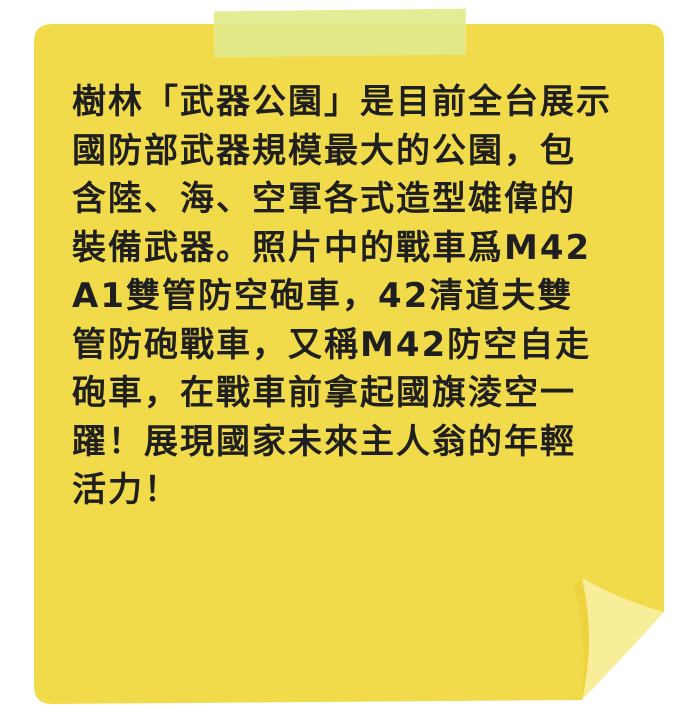 The width and height of the screenshot is (694, 719). What do you see at coordinates (324, 441) in the screenshot?
I see `note-line: 躍！展現國家未來主人翁的年輕` at bounding box center [324, 441].